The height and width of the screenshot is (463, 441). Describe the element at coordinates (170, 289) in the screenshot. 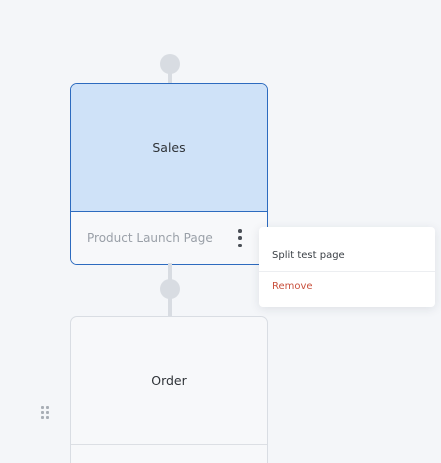

I see `connector-dot-middle` at that location.